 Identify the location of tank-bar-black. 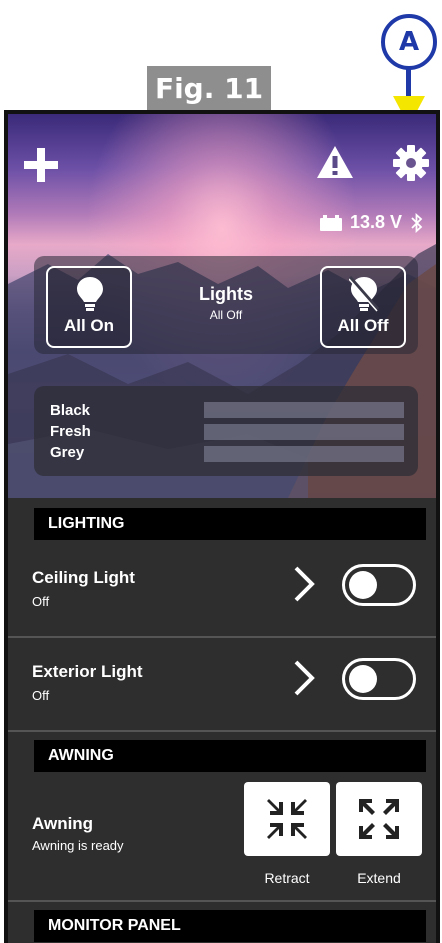
(304, 410).